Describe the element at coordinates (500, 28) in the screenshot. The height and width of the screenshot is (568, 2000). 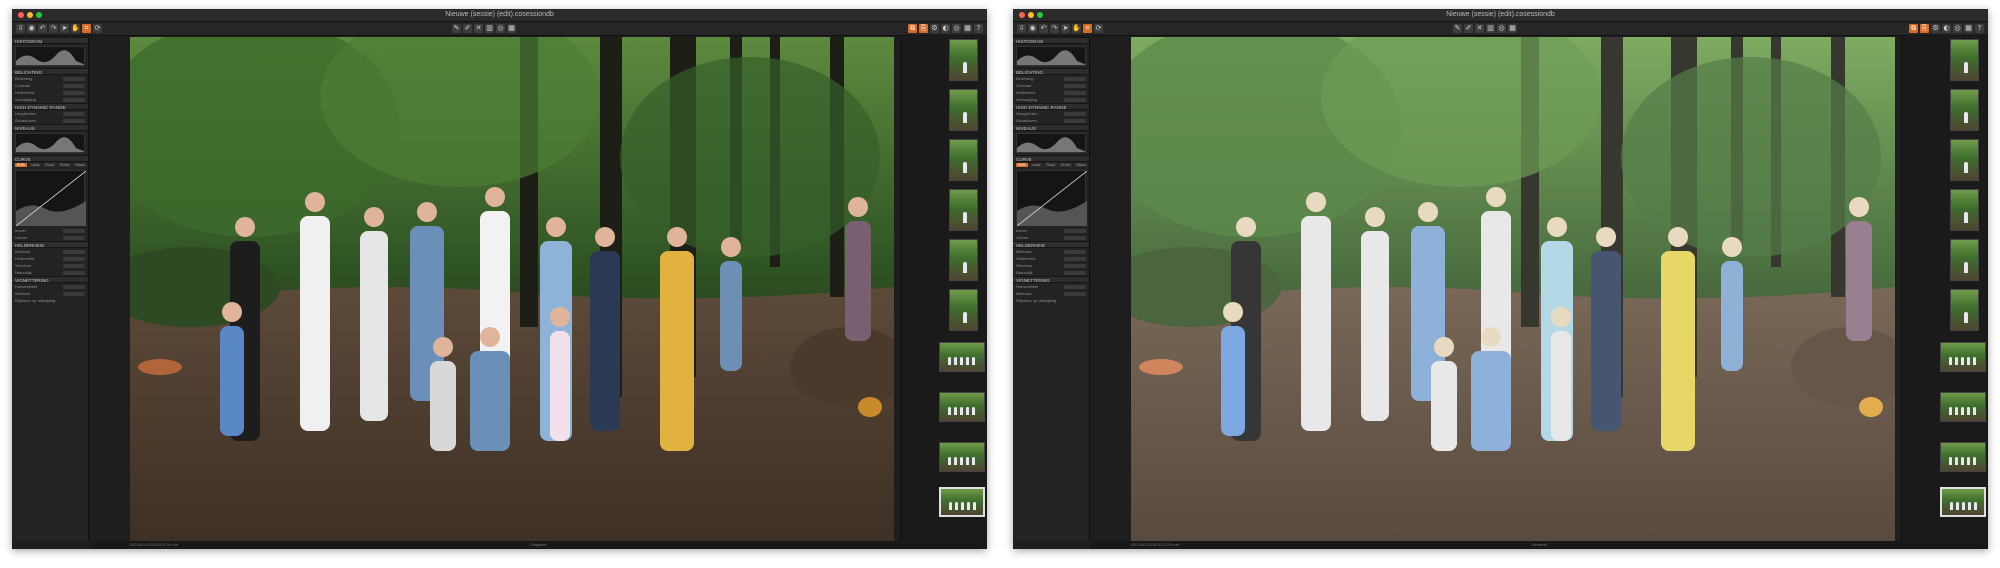
I see `eye-icon: ◎` at that location.